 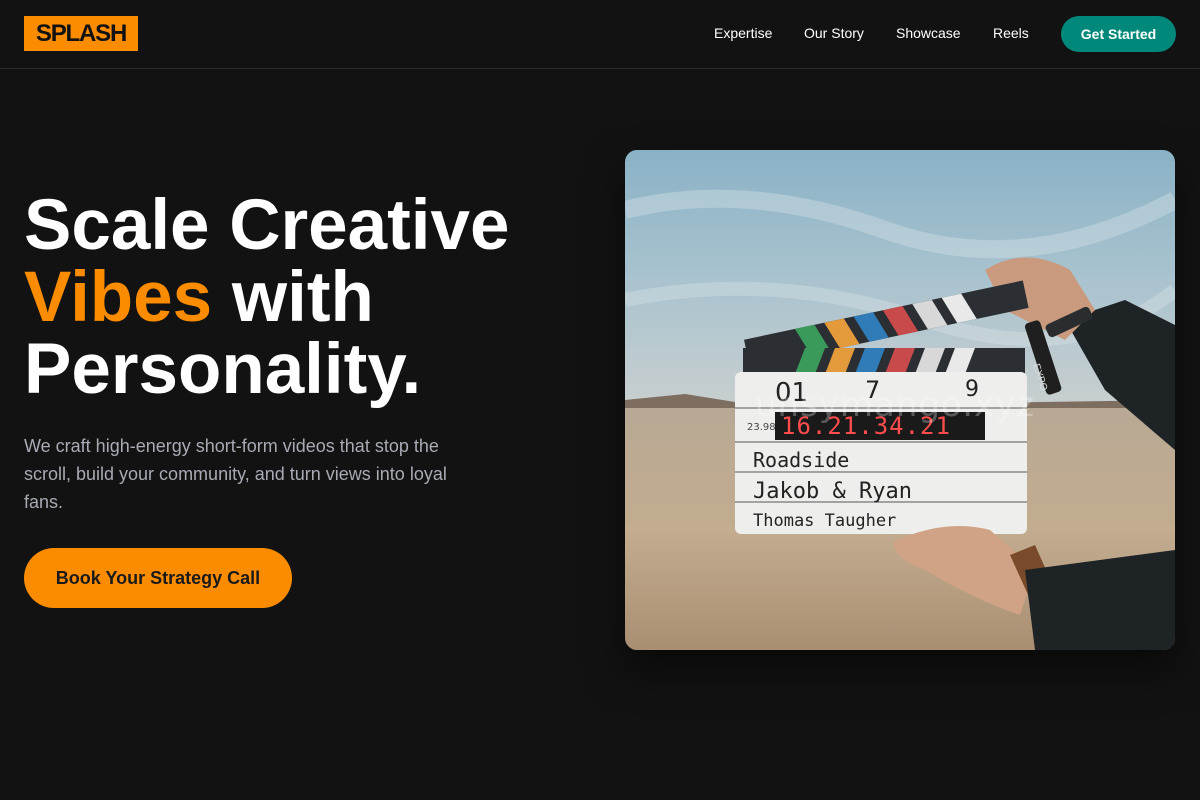 I want to click on nav-expertise: Expertise, so click(x=743, y=33).